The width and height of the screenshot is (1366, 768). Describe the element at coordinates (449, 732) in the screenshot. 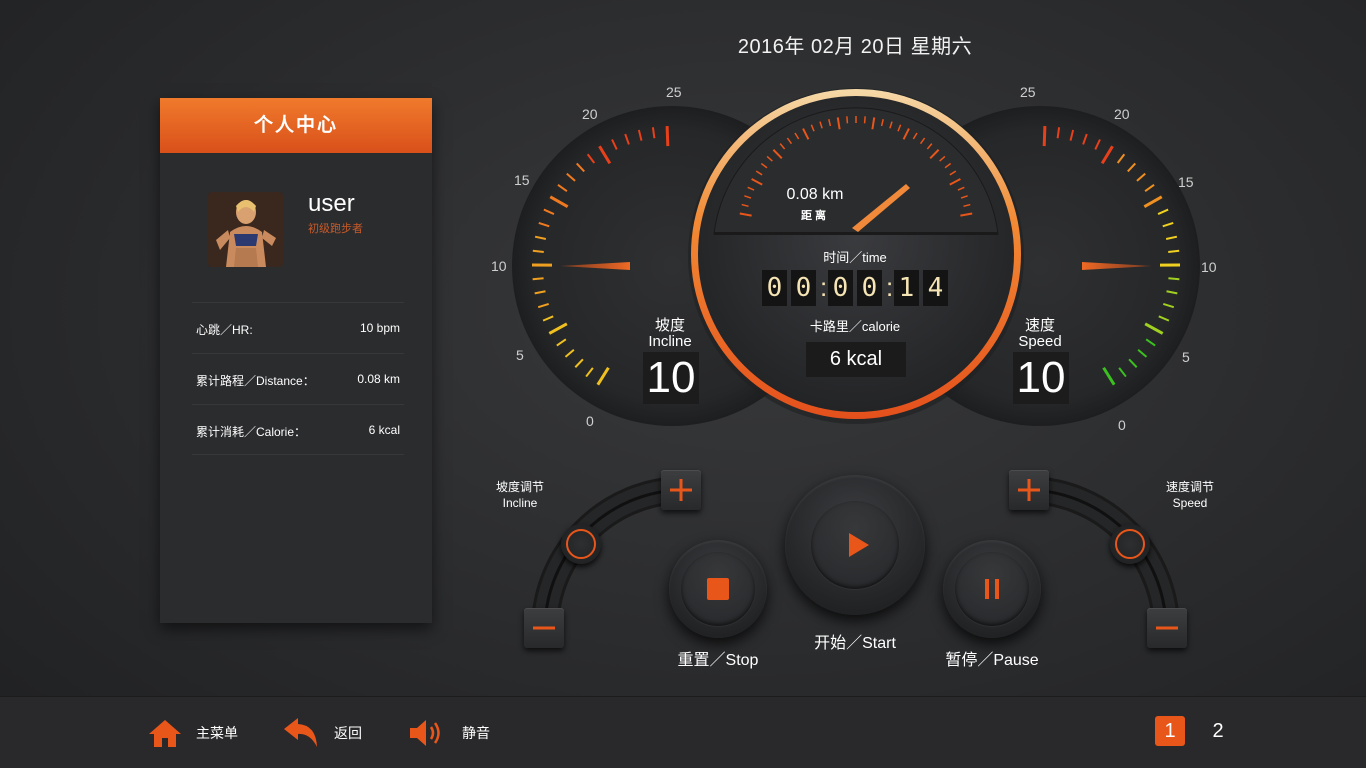

I see `mute-button: 静音` at that location.